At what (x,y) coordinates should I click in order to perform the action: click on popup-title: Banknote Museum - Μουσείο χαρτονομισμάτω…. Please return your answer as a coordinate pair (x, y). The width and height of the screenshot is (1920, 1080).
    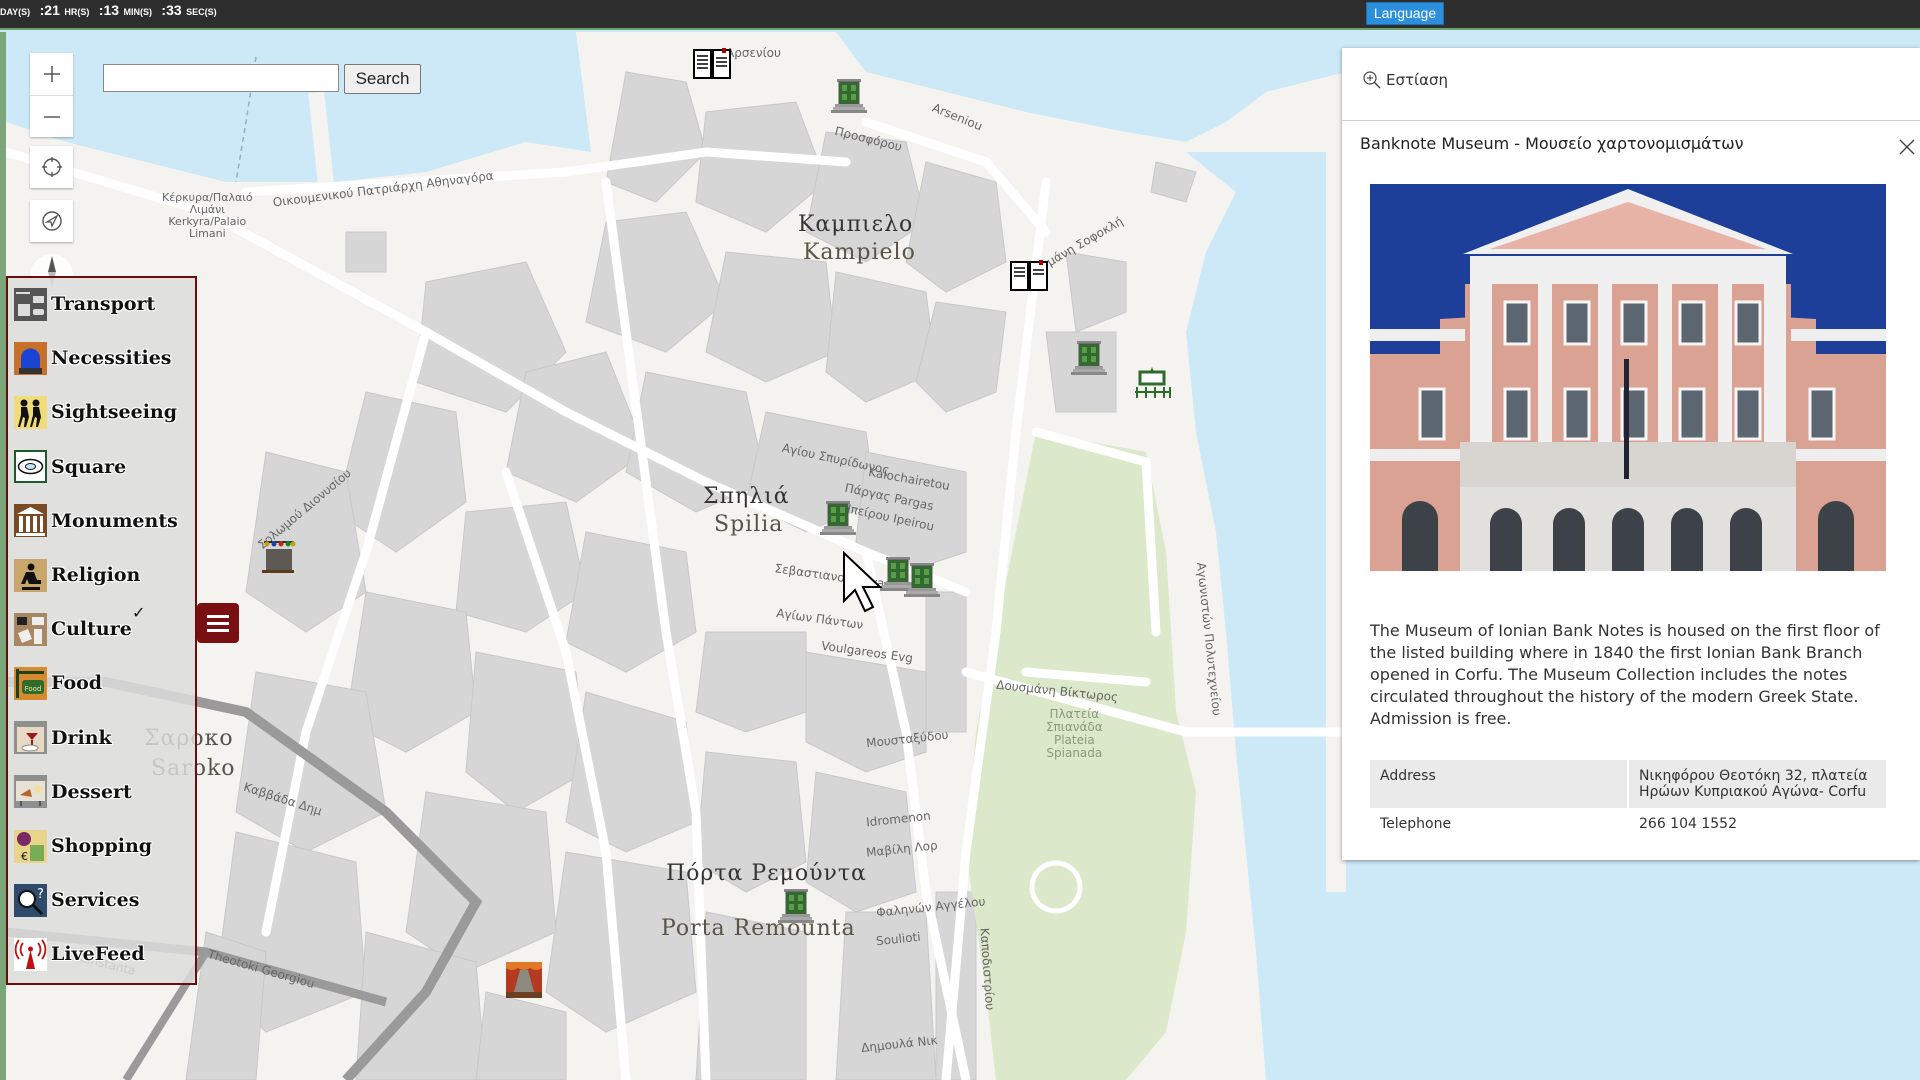
    Looking at the image, I should click on (1552, 143).